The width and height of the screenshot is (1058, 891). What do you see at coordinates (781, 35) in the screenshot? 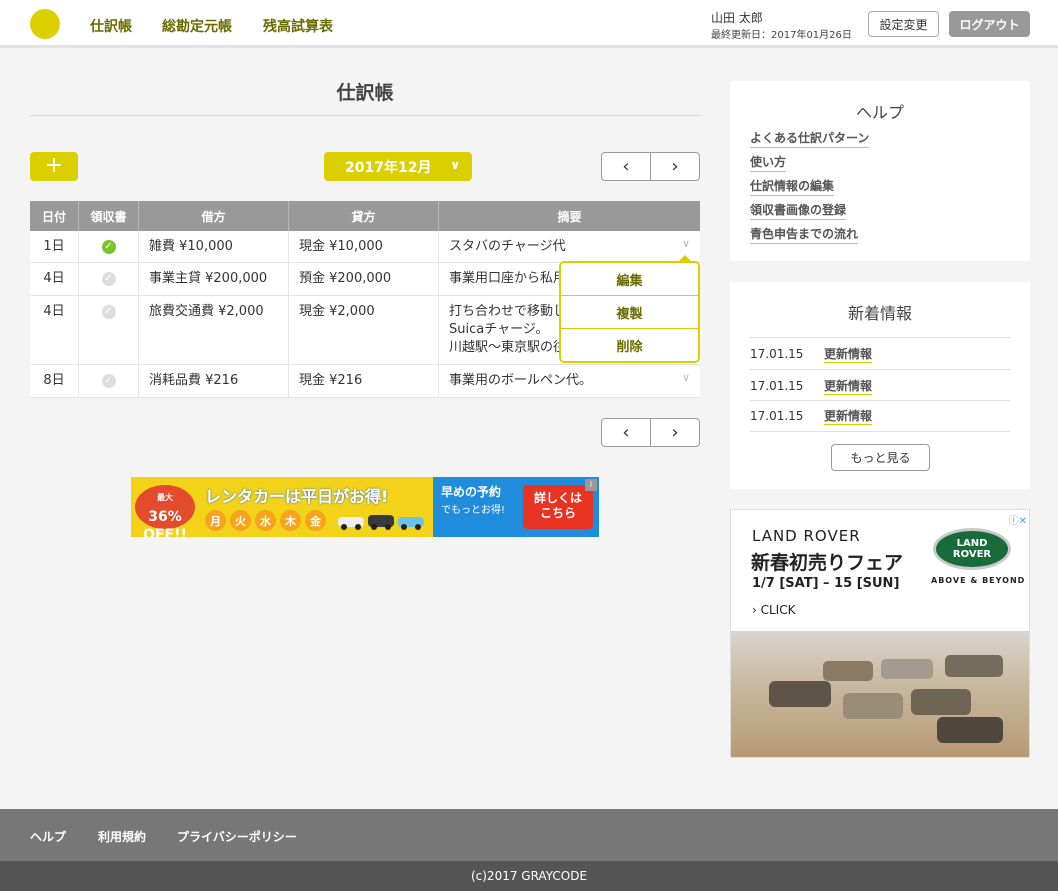
I see `last-updated: 最終更新日：2017年01月26日` at bounding box center [781, 35].